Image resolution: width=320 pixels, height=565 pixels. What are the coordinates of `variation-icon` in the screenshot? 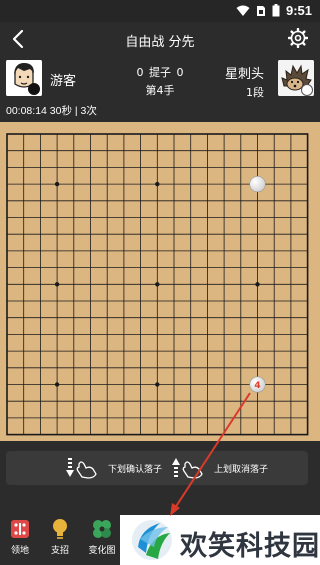 It's located at (102, 529).